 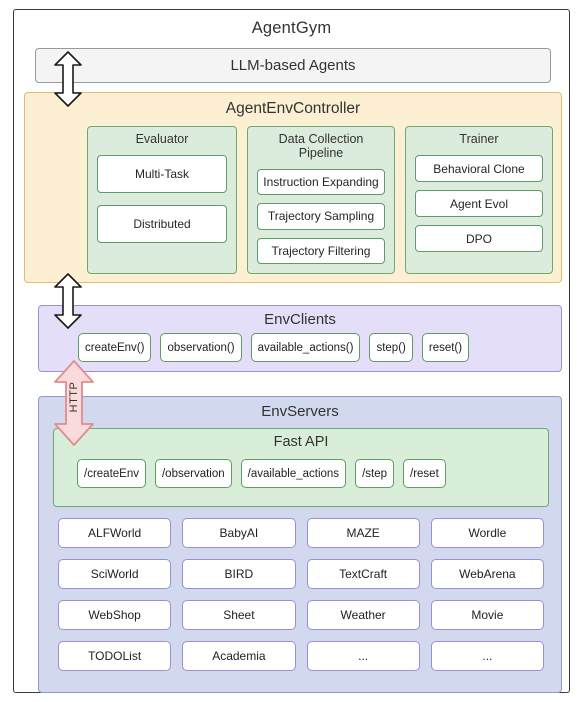 What do you see at coordinates (115, 615) in the screenshot?
I see `env-cell-webshop: WebShop` at bounding box center [115, 615].